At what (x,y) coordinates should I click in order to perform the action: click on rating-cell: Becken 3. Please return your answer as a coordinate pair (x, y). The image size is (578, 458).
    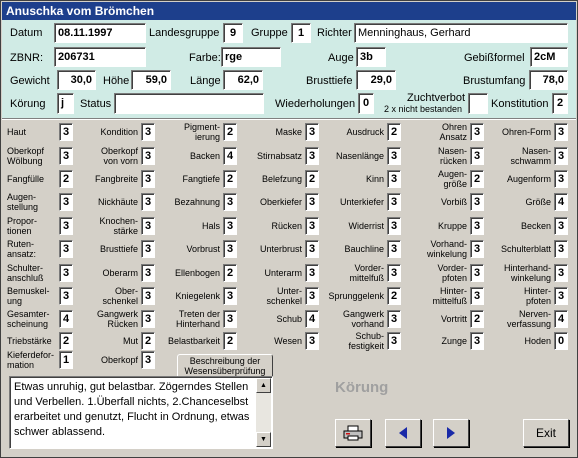
    Looking at the image, I should click on (289, 226).